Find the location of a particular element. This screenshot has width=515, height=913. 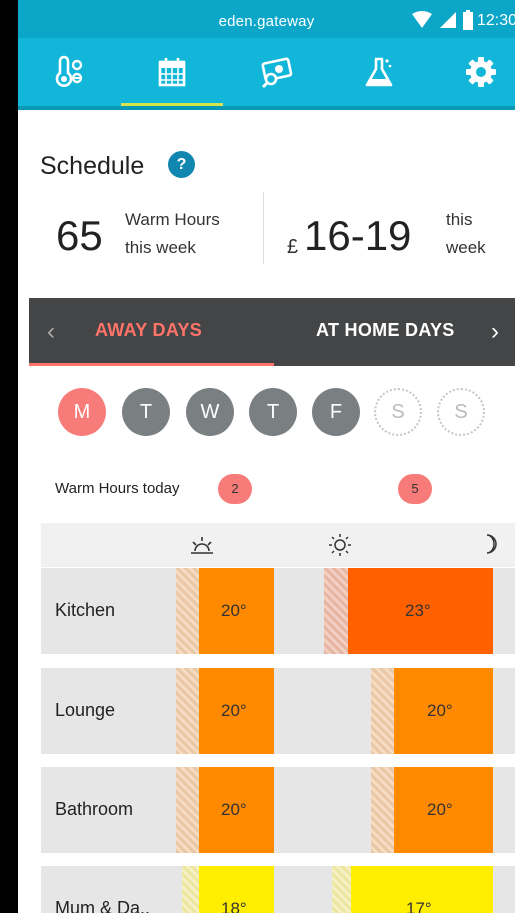

currency-symbol: £ is located at coordinates (293, 247).